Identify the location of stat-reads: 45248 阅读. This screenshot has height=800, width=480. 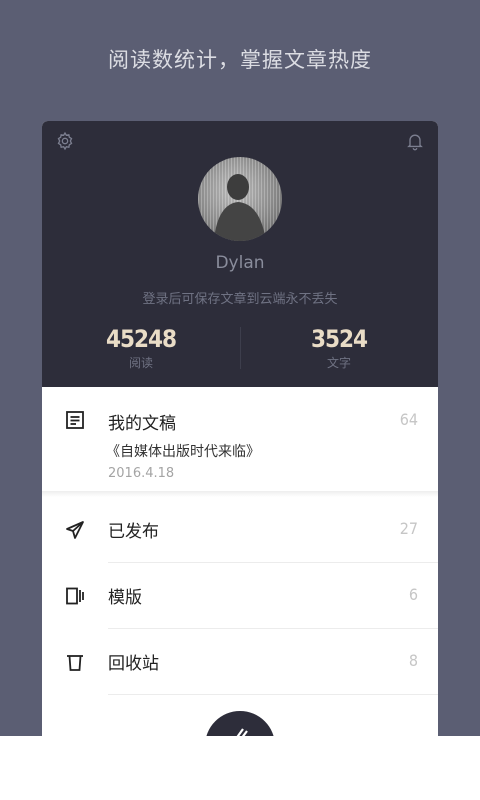
(141, 348).